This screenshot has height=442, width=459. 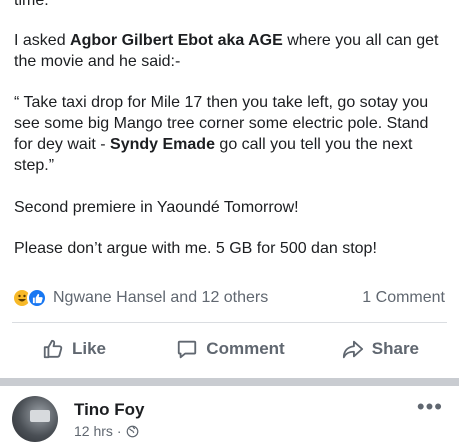 What do you see at coordinates (352, 349) in the screenshot?
I see `share-icon` at bounding box center [352, 349].